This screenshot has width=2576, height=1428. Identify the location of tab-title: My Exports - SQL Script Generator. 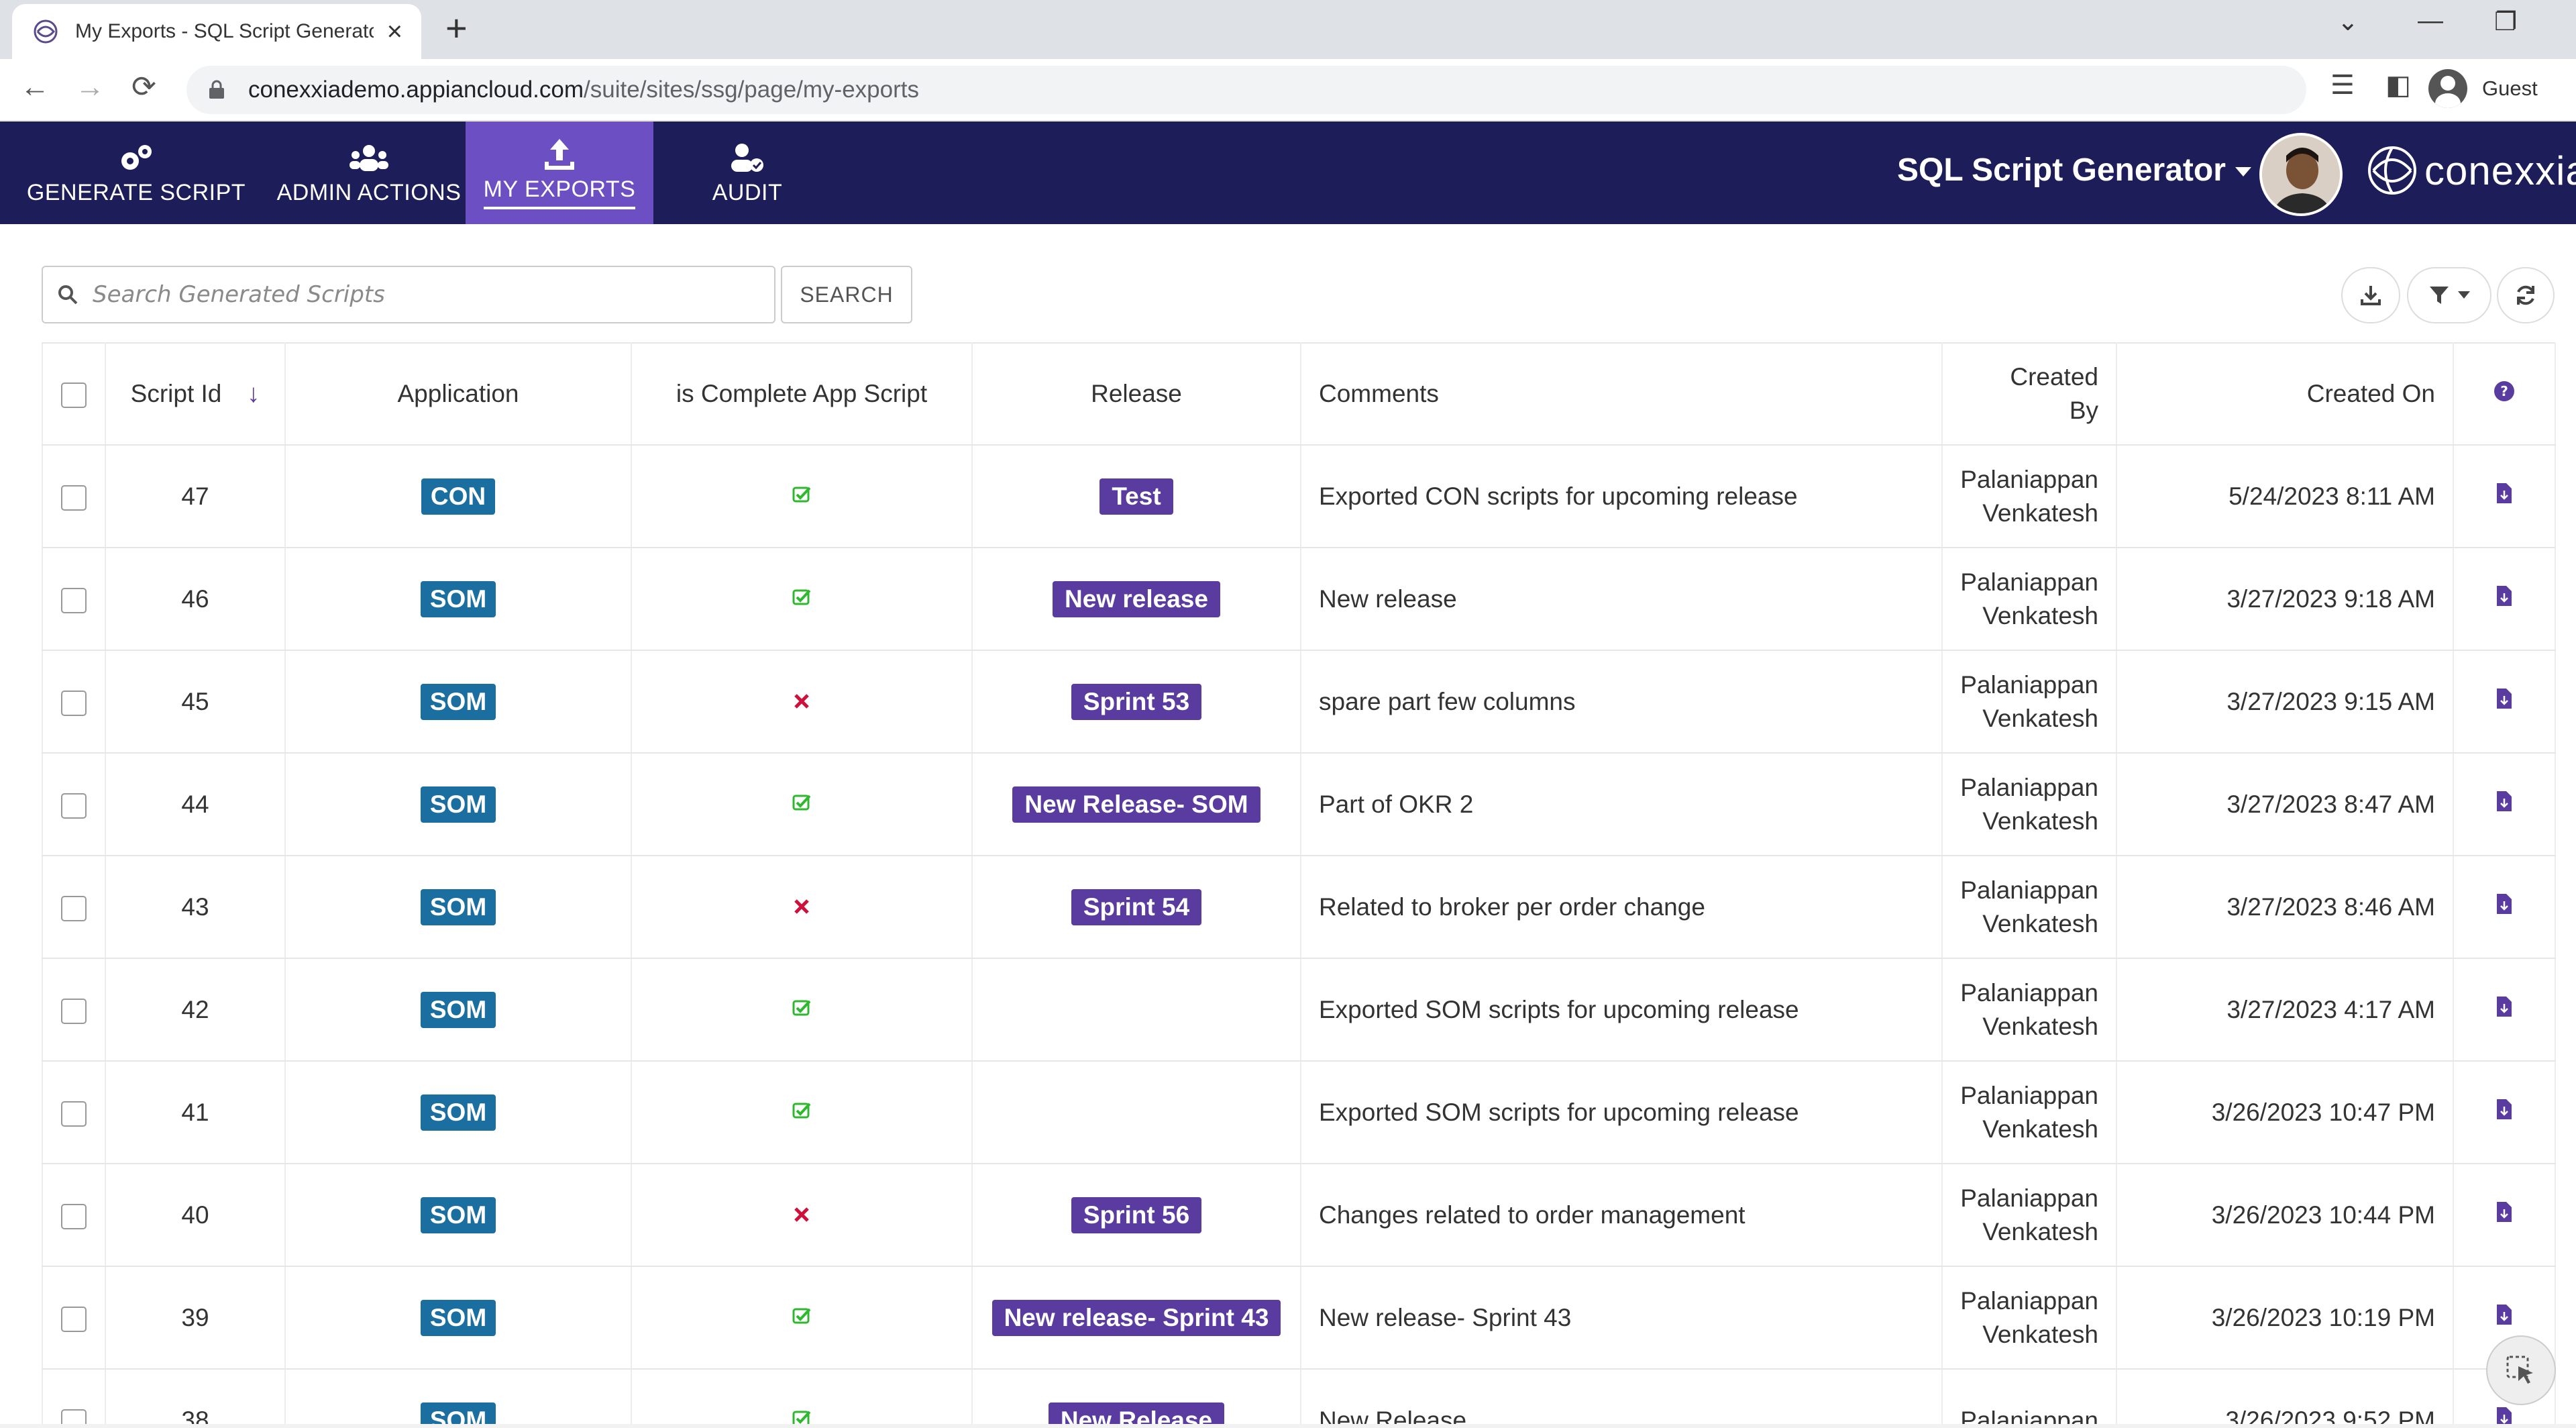
(224, 31).